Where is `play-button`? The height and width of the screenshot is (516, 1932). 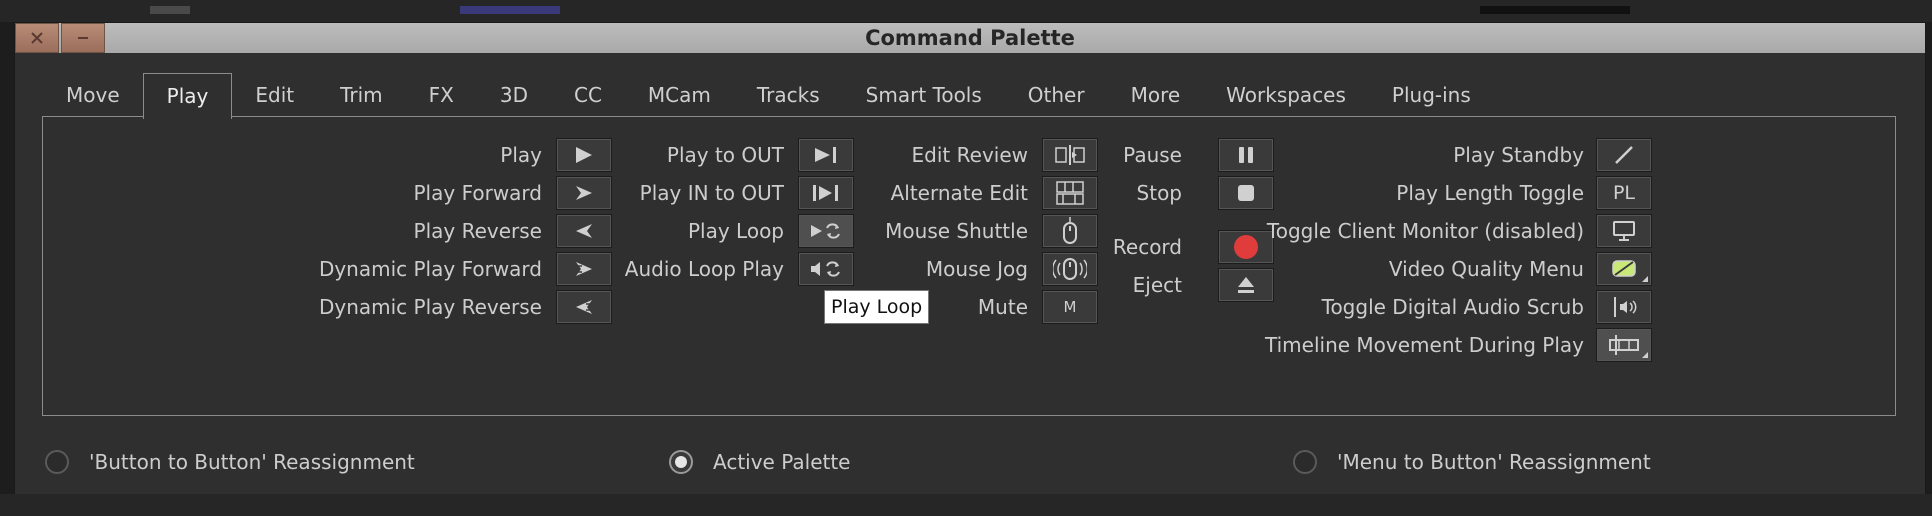 play-button is located at coordinates (584, 155).